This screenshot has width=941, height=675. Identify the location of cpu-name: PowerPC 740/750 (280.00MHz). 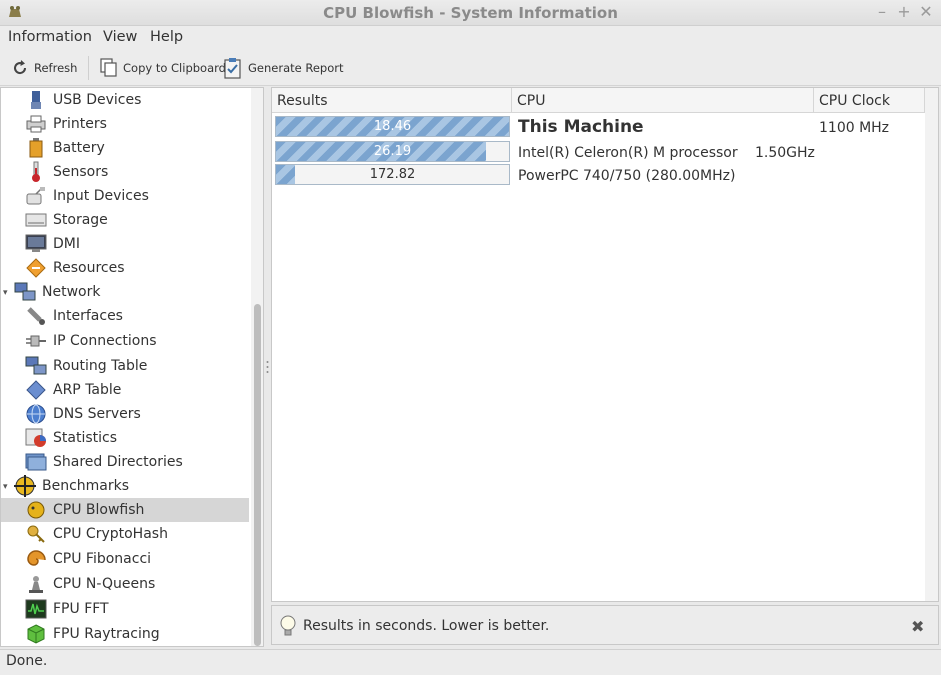
(627, 176).